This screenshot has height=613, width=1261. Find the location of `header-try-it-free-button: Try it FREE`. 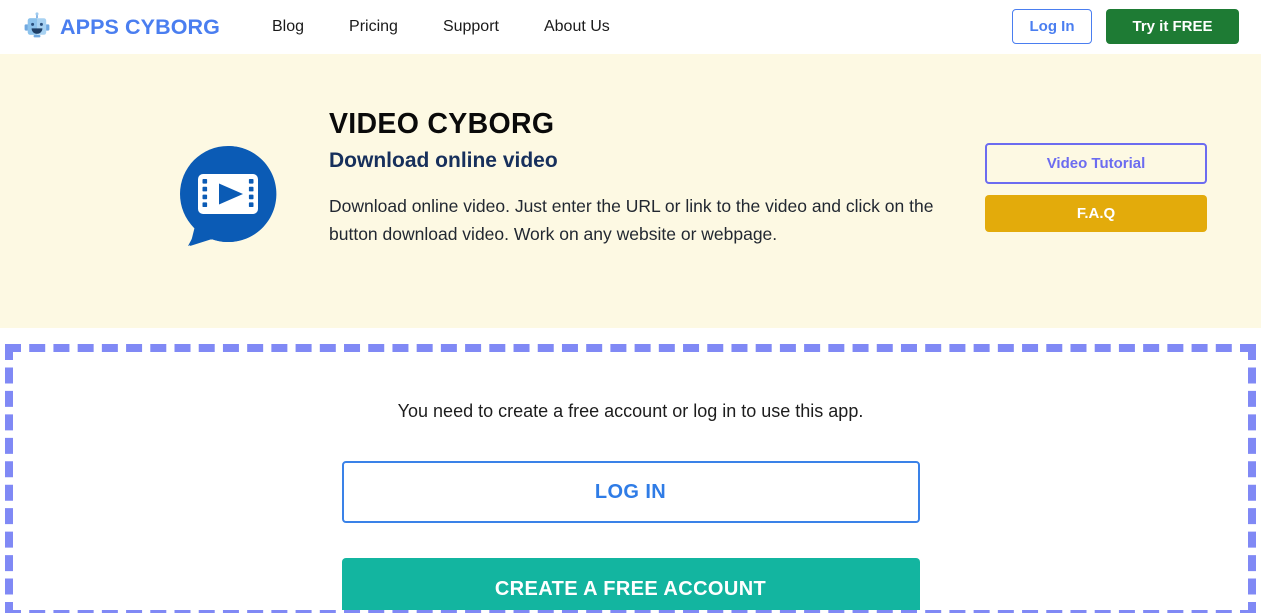

header-try-it-free-button: Try it FREE is located at coordinates (1172, 26).